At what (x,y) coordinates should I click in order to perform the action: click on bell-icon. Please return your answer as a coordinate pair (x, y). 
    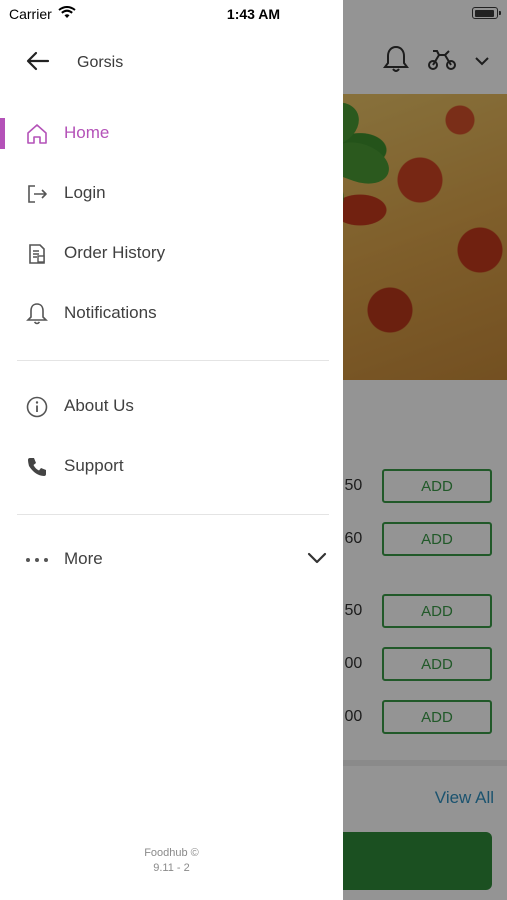
    Looking at the image, I should click on (37, 314).